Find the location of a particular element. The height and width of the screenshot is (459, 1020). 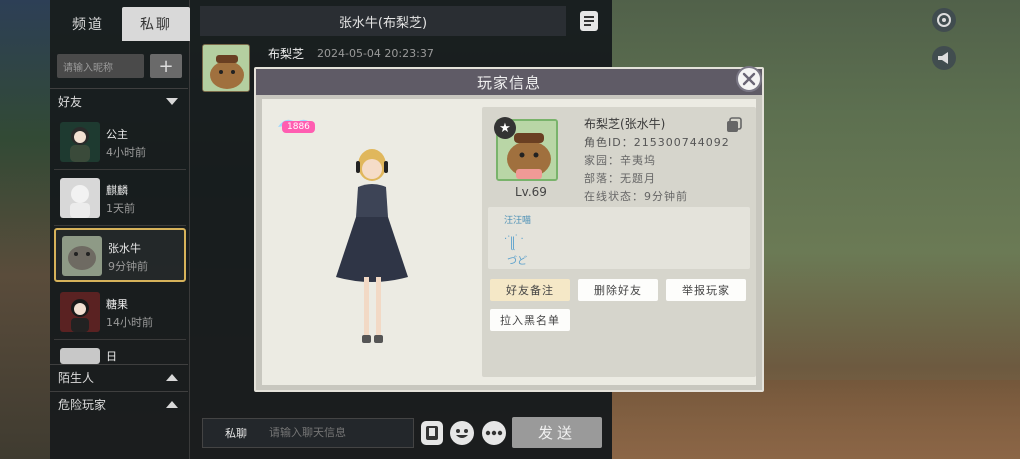

add-friend-button: + is located at coordinates (166, 66).